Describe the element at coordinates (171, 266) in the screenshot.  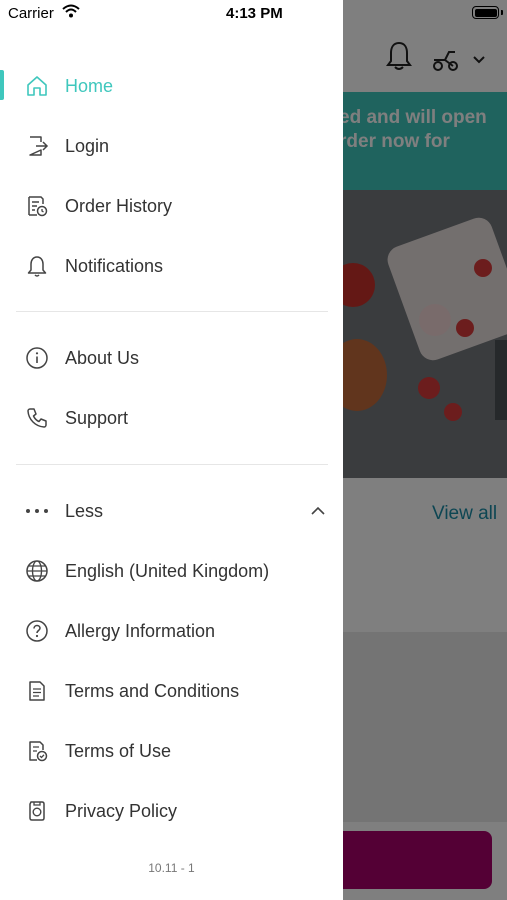
I see `menu-item-notifications: Notifications` at that location.